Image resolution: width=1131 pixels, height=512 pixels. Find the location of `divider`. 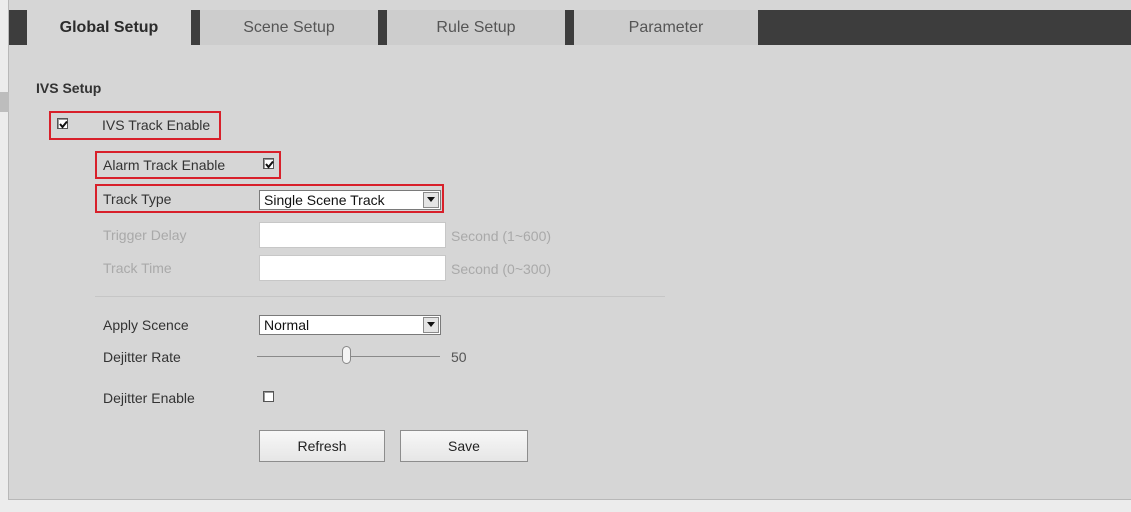

divider is located at coordinates (380, 296).